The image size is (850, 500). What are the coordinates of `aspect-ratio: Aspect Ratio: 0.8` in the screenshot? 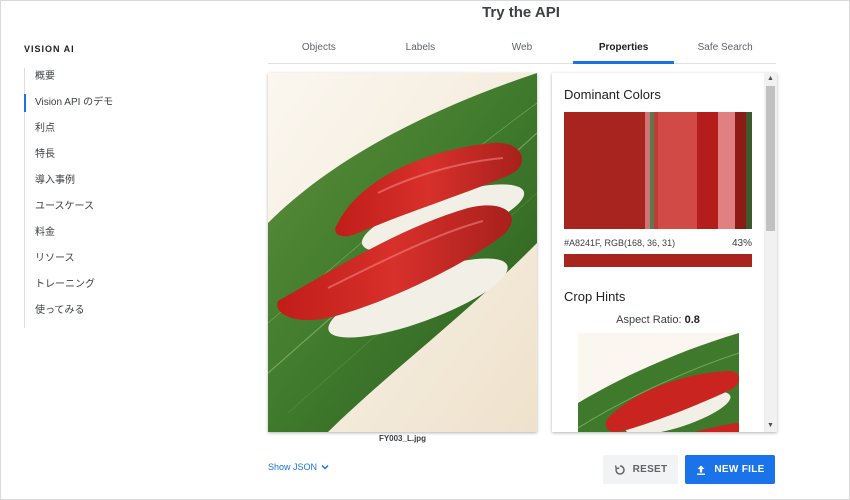 It's located at (658, 320).